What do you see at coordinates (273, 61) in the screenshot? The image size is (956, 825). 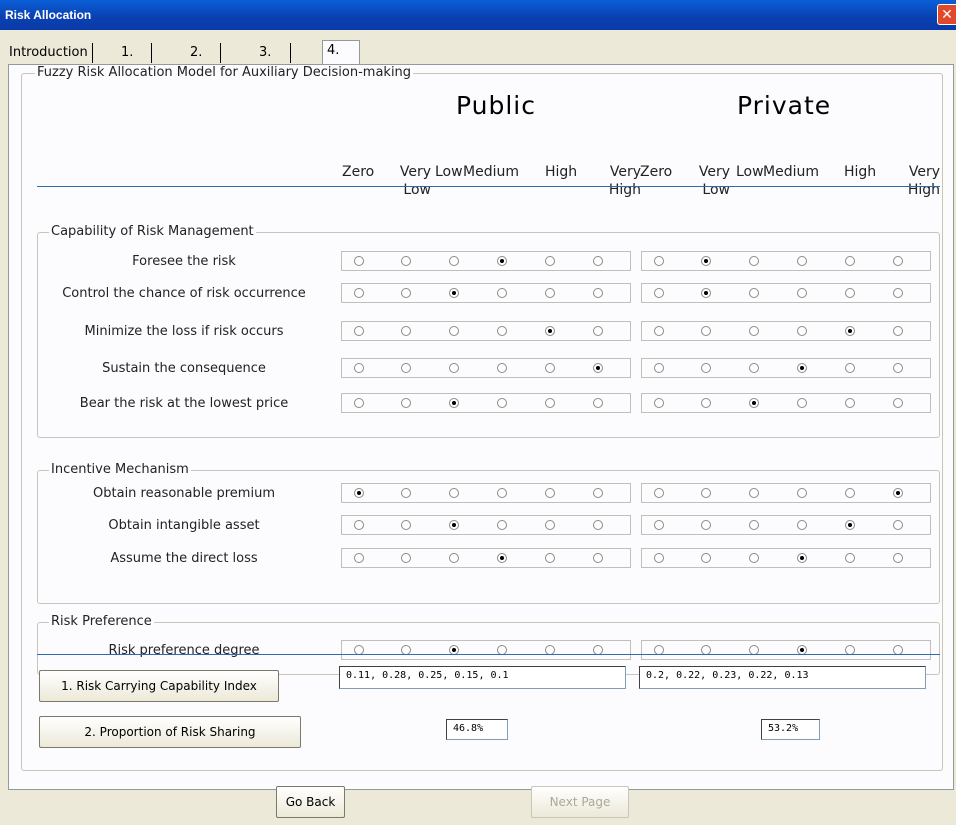 I see `tab-shr: 3. SHR` at bounding box center [273, 61].